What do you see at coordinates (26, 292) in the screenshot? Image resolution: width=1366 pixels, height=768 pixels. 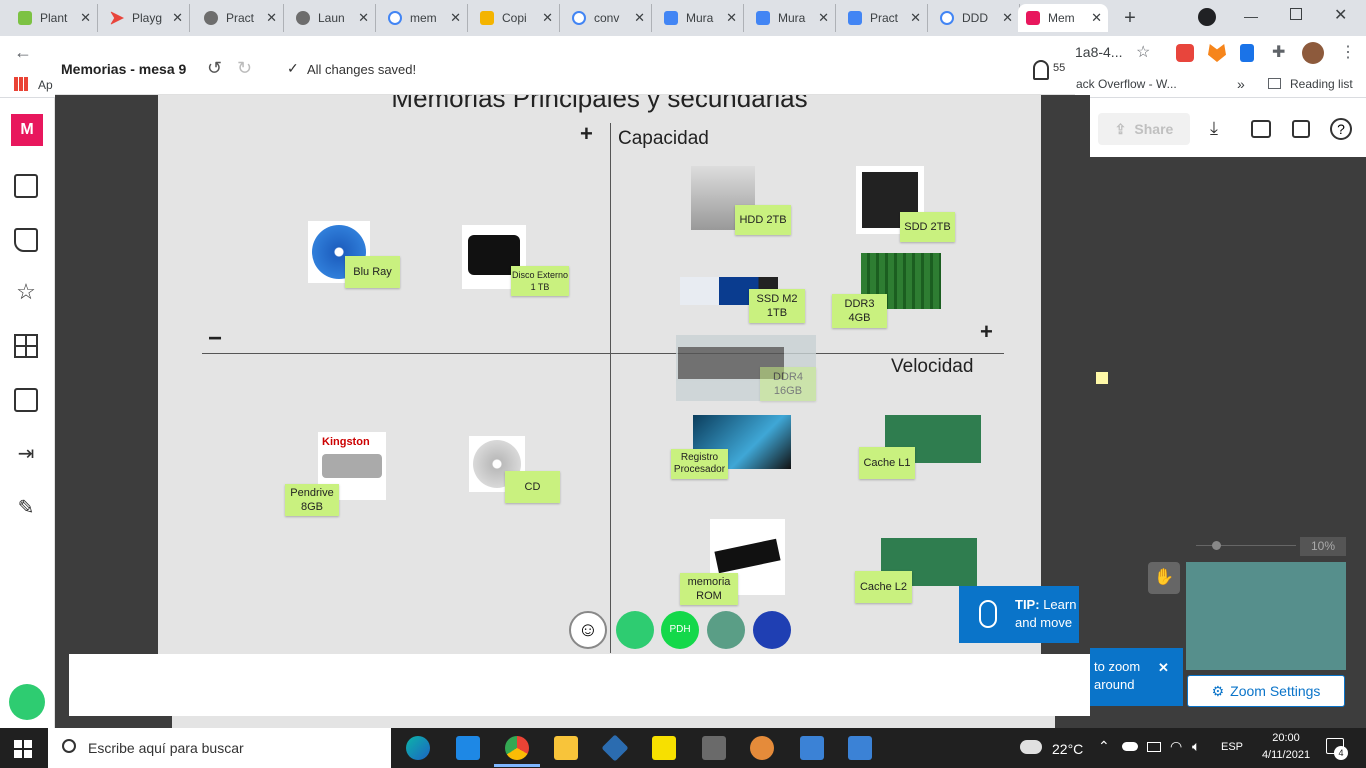 I see `star-icon: ☆` at bounding box center [26, 292].